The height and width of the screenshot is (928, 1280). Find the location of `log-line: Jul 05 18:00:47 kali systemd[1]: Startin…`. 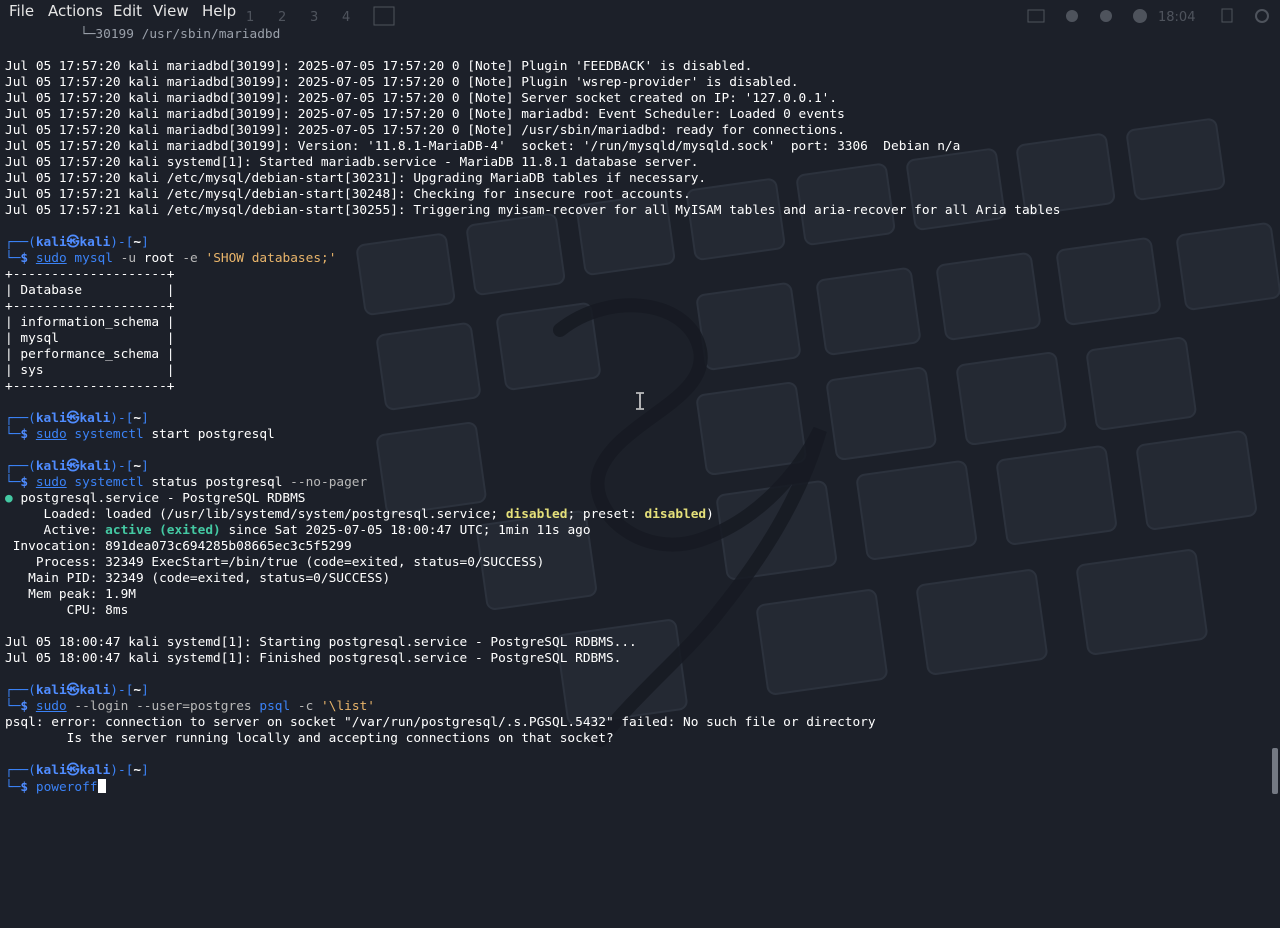

log-line: Jul 05 18:00:47 kali systemd[1]: Startin… is located at coordinates (321, 642).